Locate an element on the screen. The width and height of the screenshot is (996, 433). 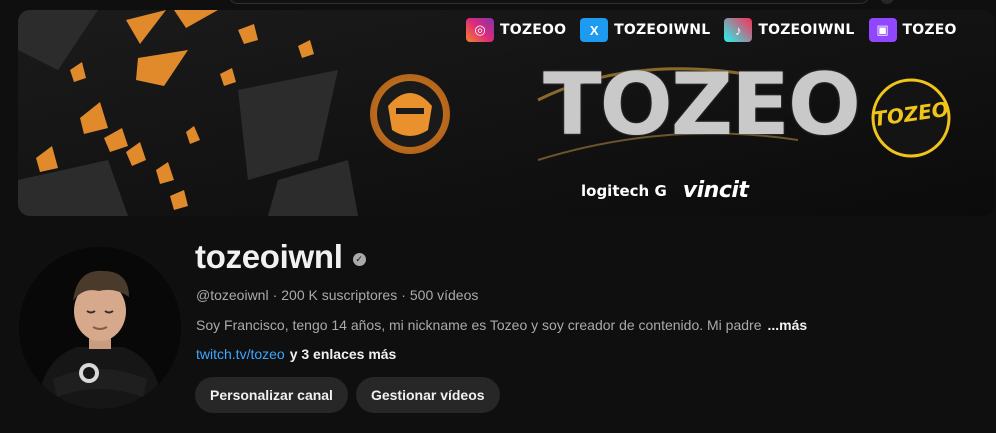
channel-name-row: tozeoiwnl ✓ is located at coordinates (280, 257).